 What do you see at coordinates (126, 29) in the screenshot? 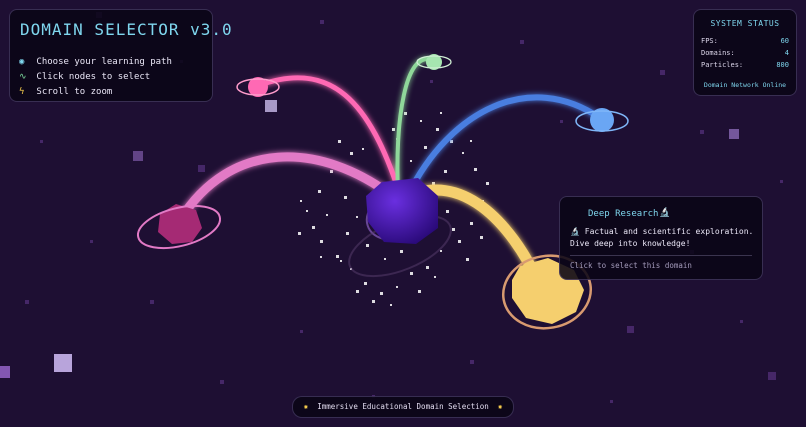
I see `app-title: DOMAIN SELECTOR v3.0` at bounding box center [126, 29].